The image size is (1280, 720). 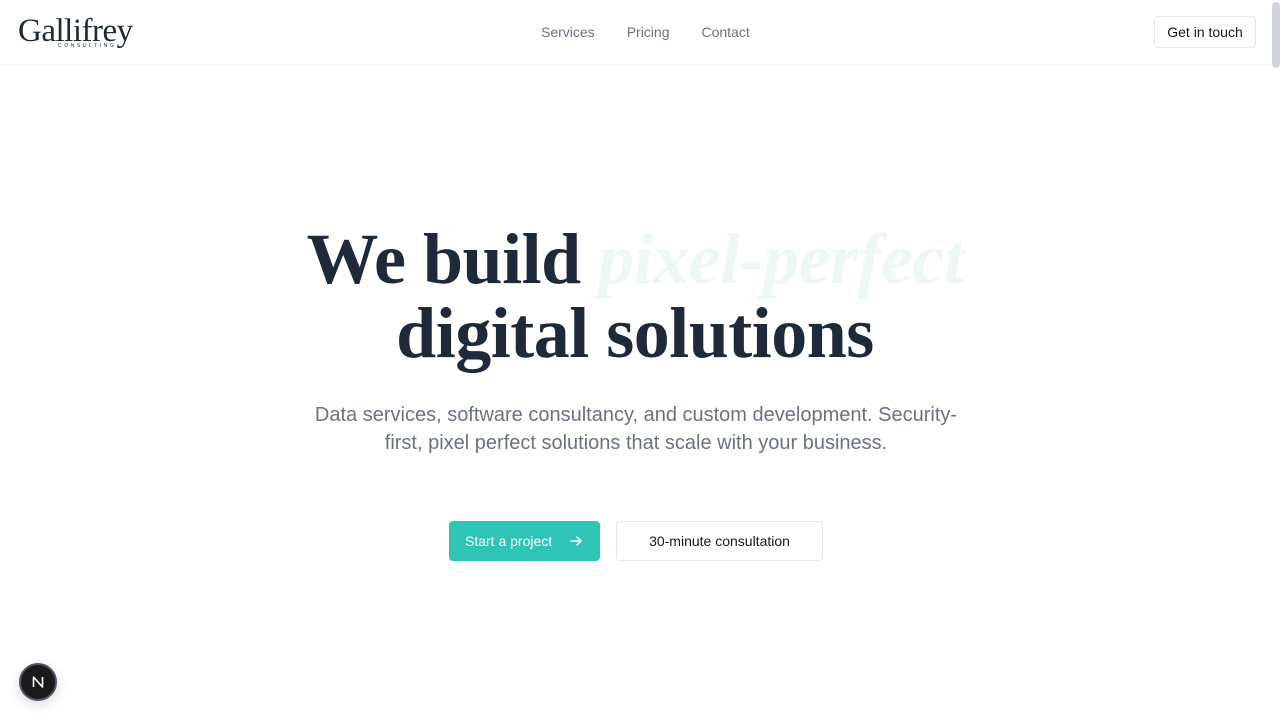 I want to click on main-nav: Services Pricing Contact, so click(x=645, y=32).